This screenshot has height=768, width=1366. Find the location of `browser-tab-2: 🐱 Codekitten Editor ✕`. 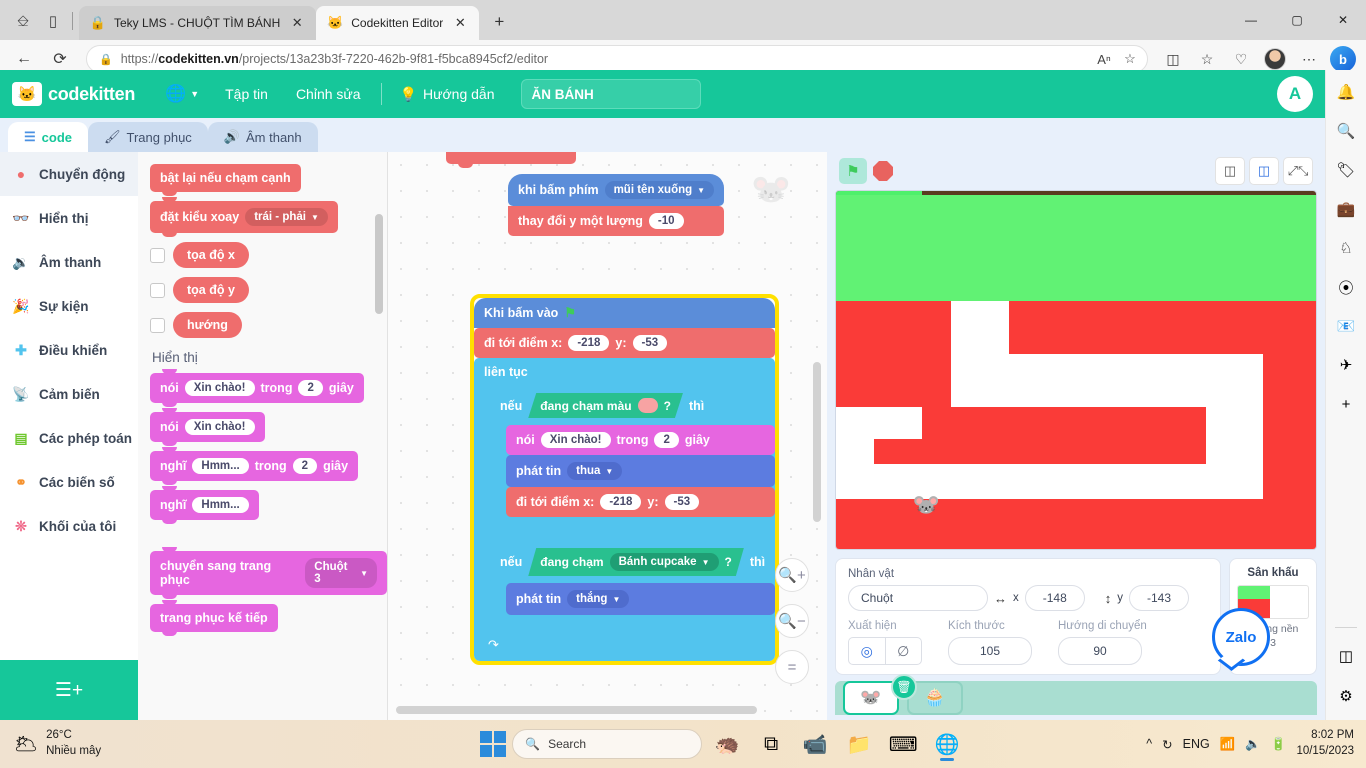

browser-tab-2: 🐱 Codekitten Editor ✕ is located at coordinates (398, 23).